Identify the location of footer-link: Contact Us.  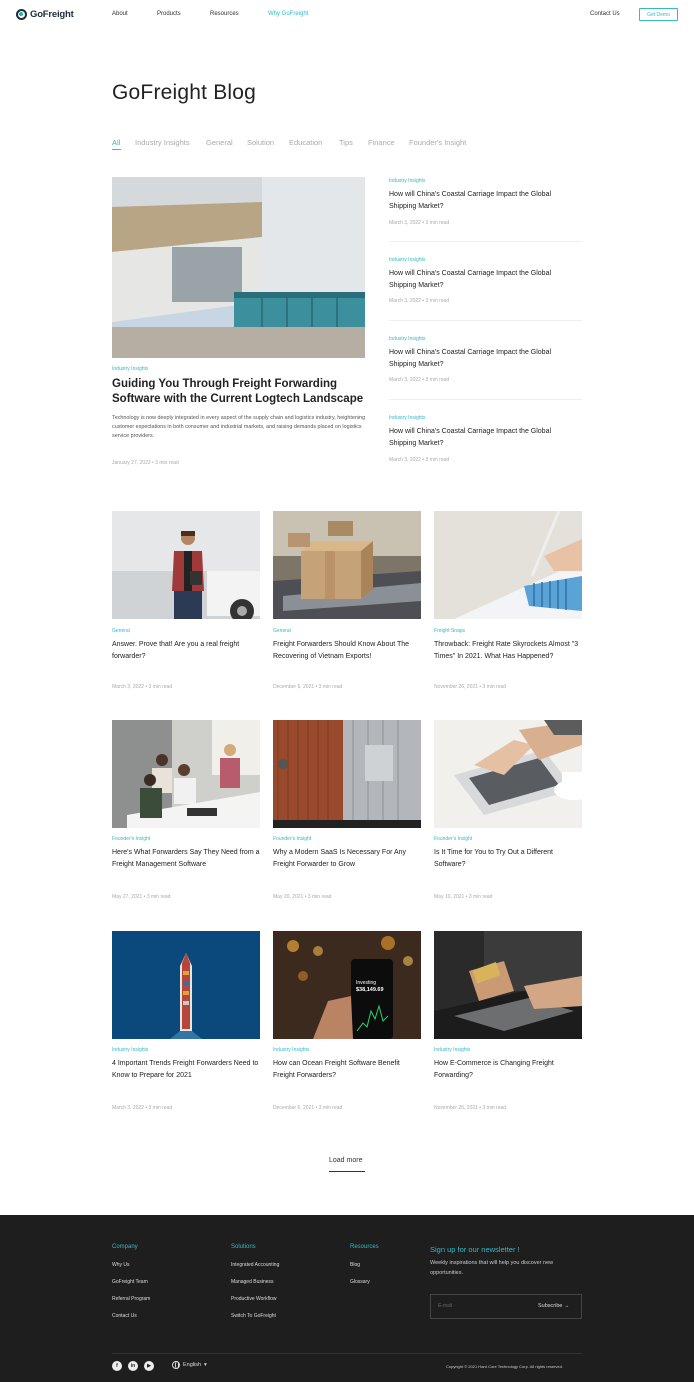
(124, 1316).